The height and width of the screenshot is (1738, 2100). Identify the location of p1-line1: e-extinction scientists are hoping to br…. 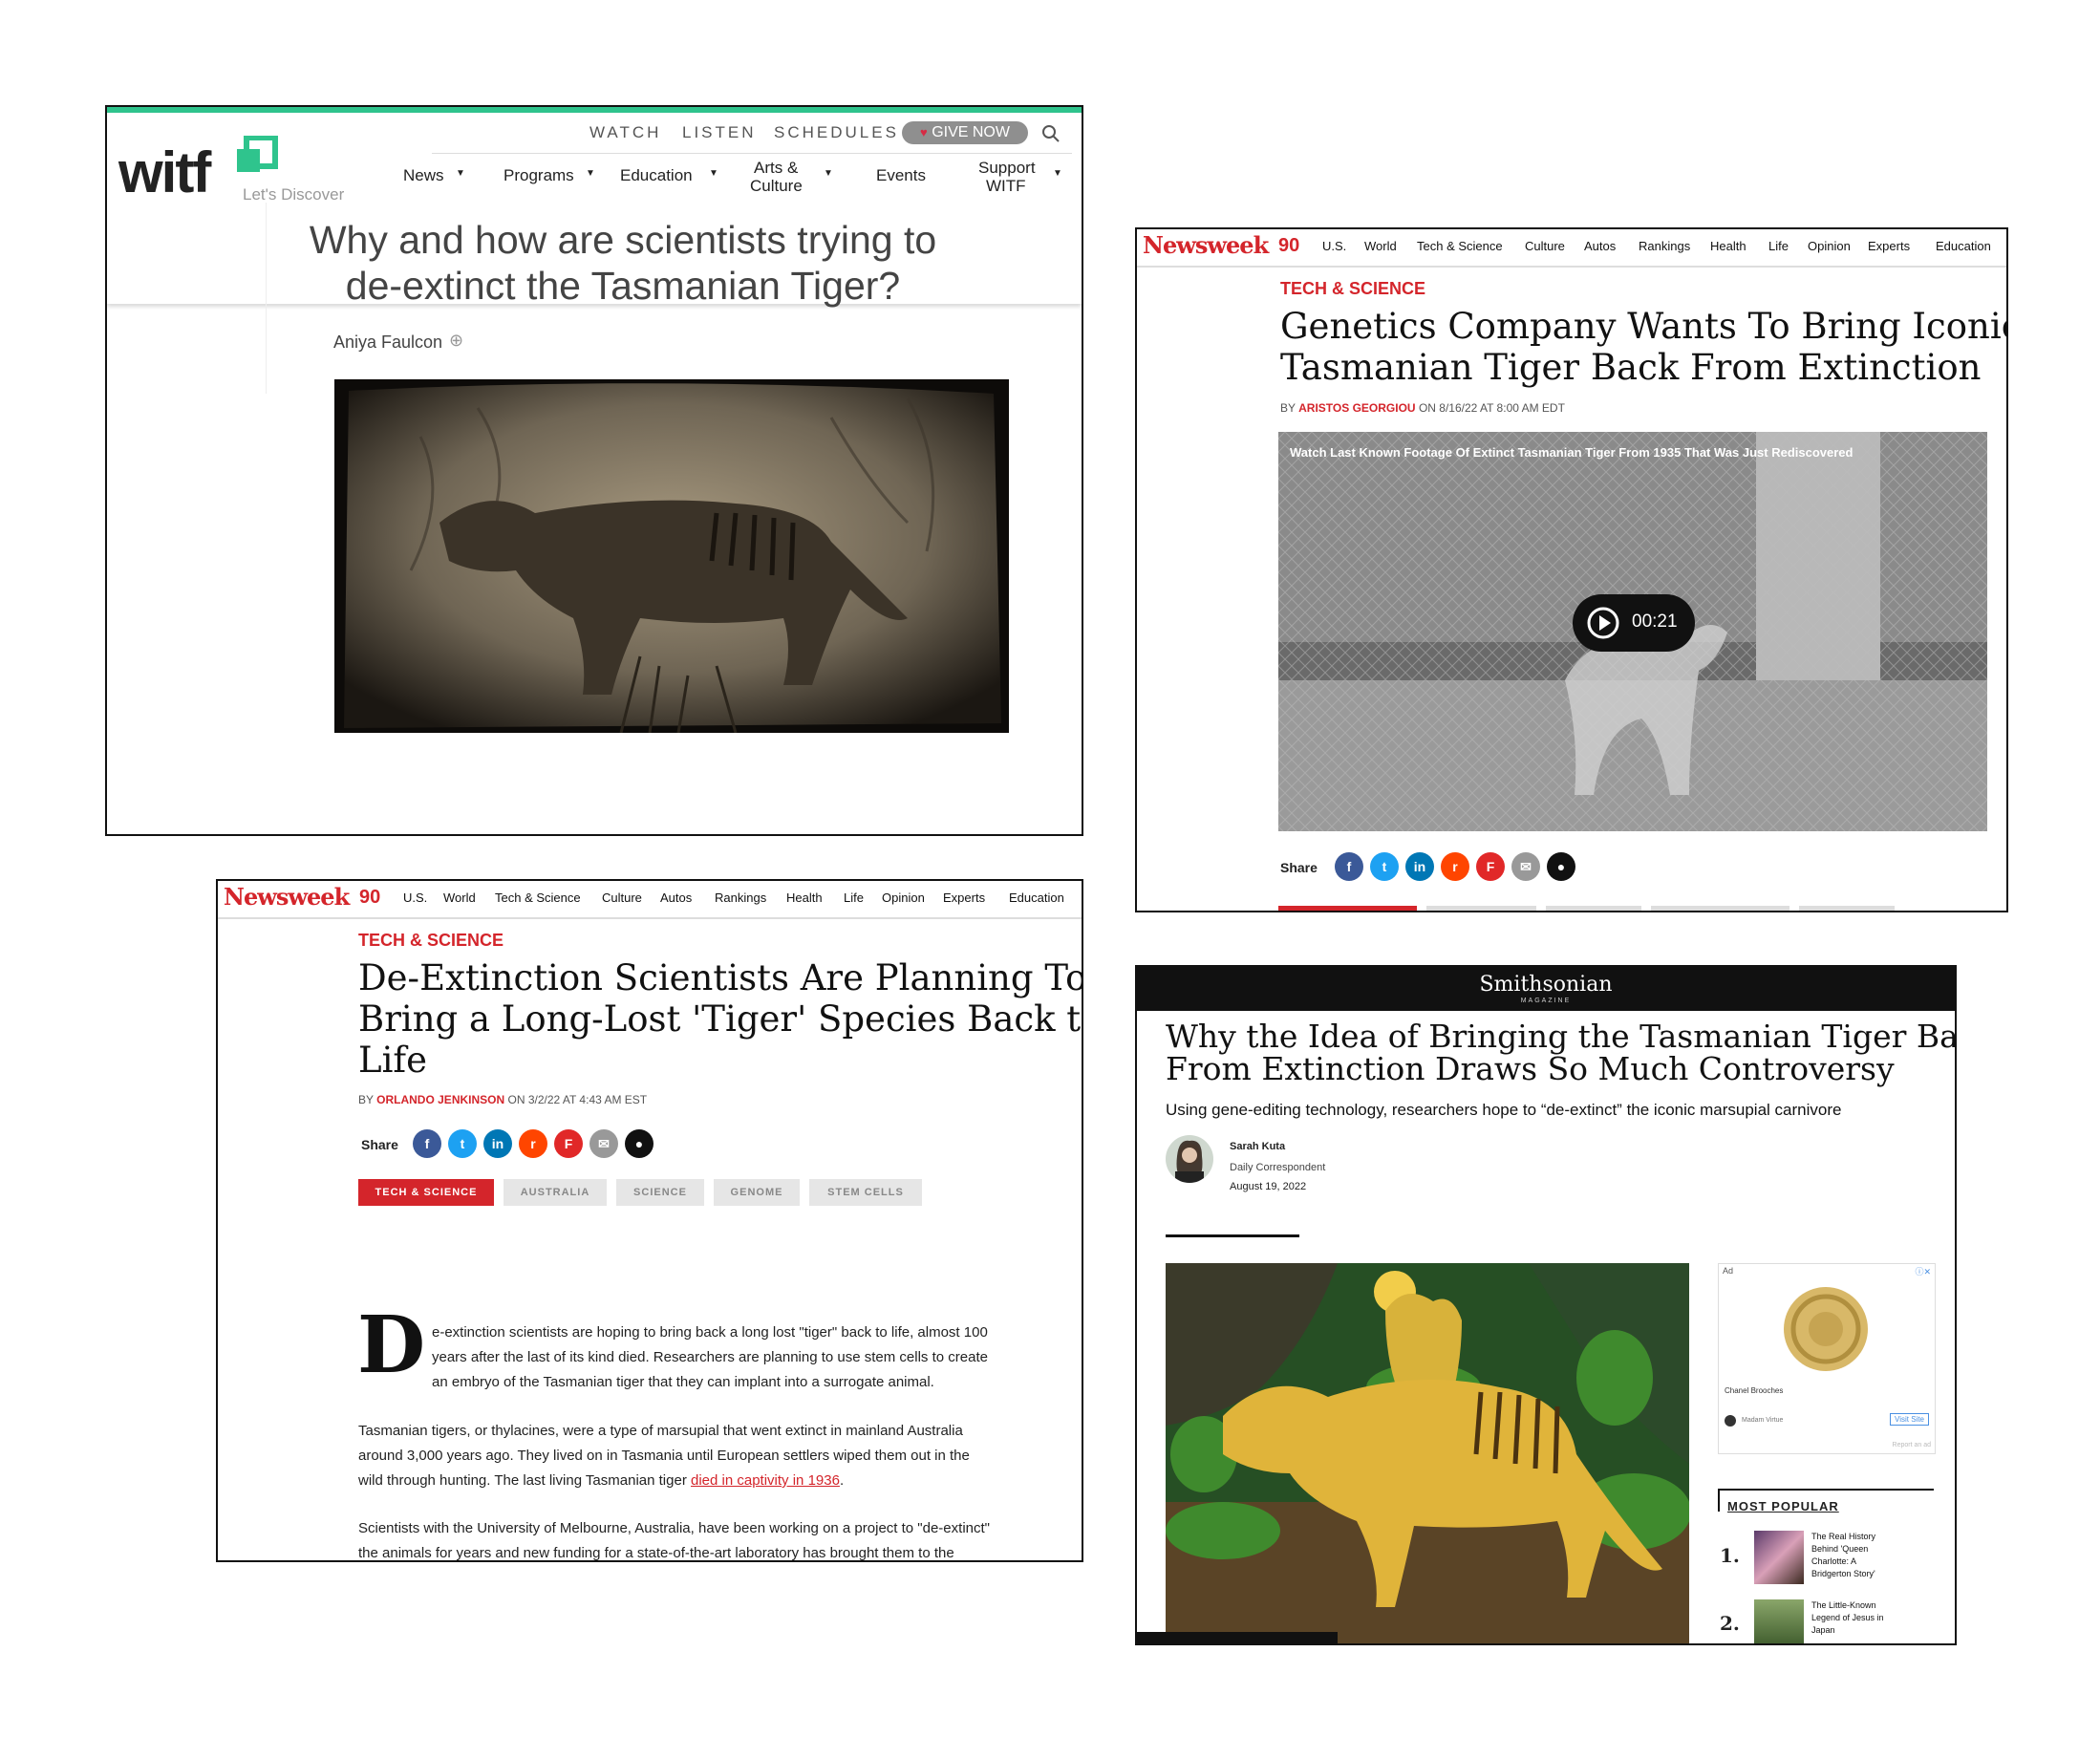
(710, 1332).